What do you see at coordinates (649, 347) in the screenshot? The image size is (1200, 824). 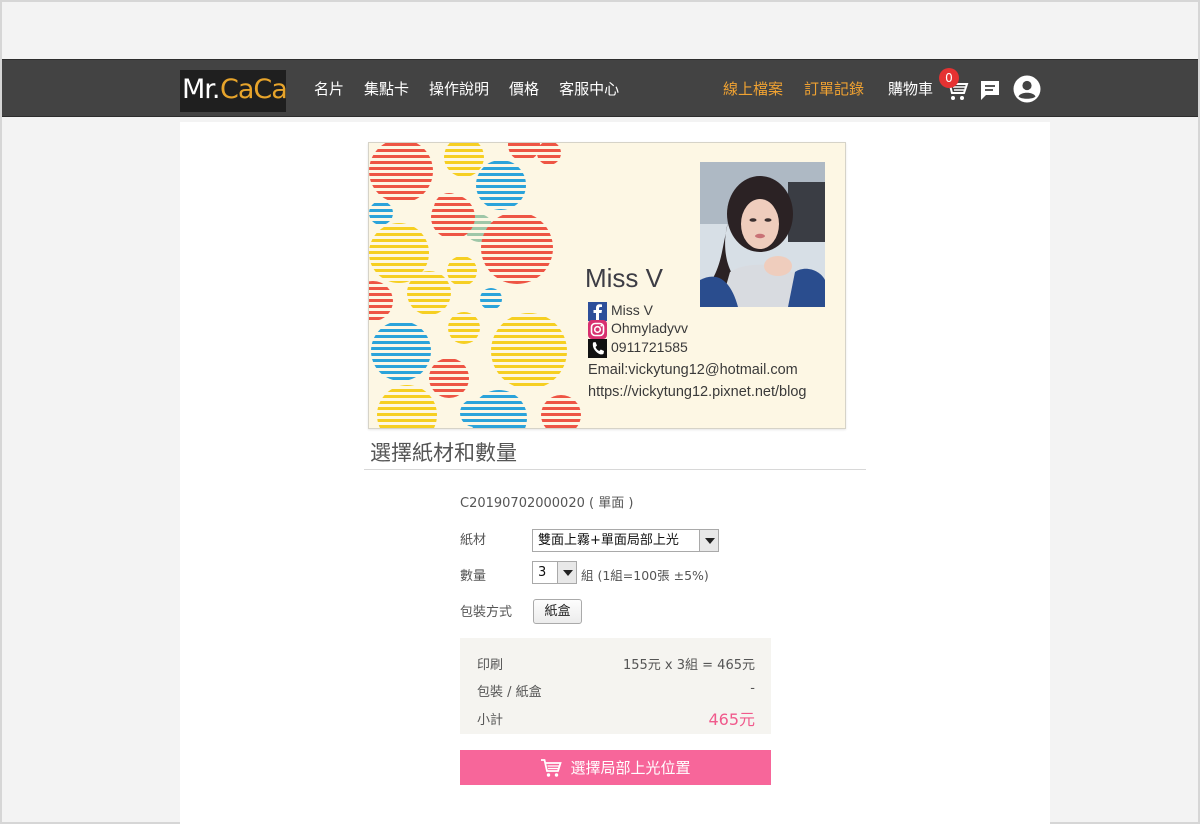 I see `card-phone: 0911721585` at bounding box center [649, 347].